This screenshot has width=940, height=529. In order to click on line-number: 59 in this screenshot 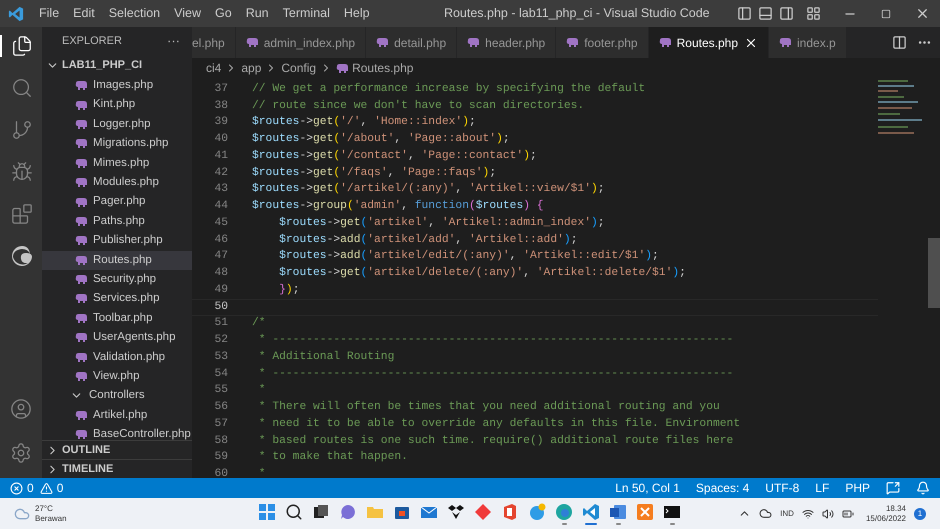, I will do `click(220, 458)`.